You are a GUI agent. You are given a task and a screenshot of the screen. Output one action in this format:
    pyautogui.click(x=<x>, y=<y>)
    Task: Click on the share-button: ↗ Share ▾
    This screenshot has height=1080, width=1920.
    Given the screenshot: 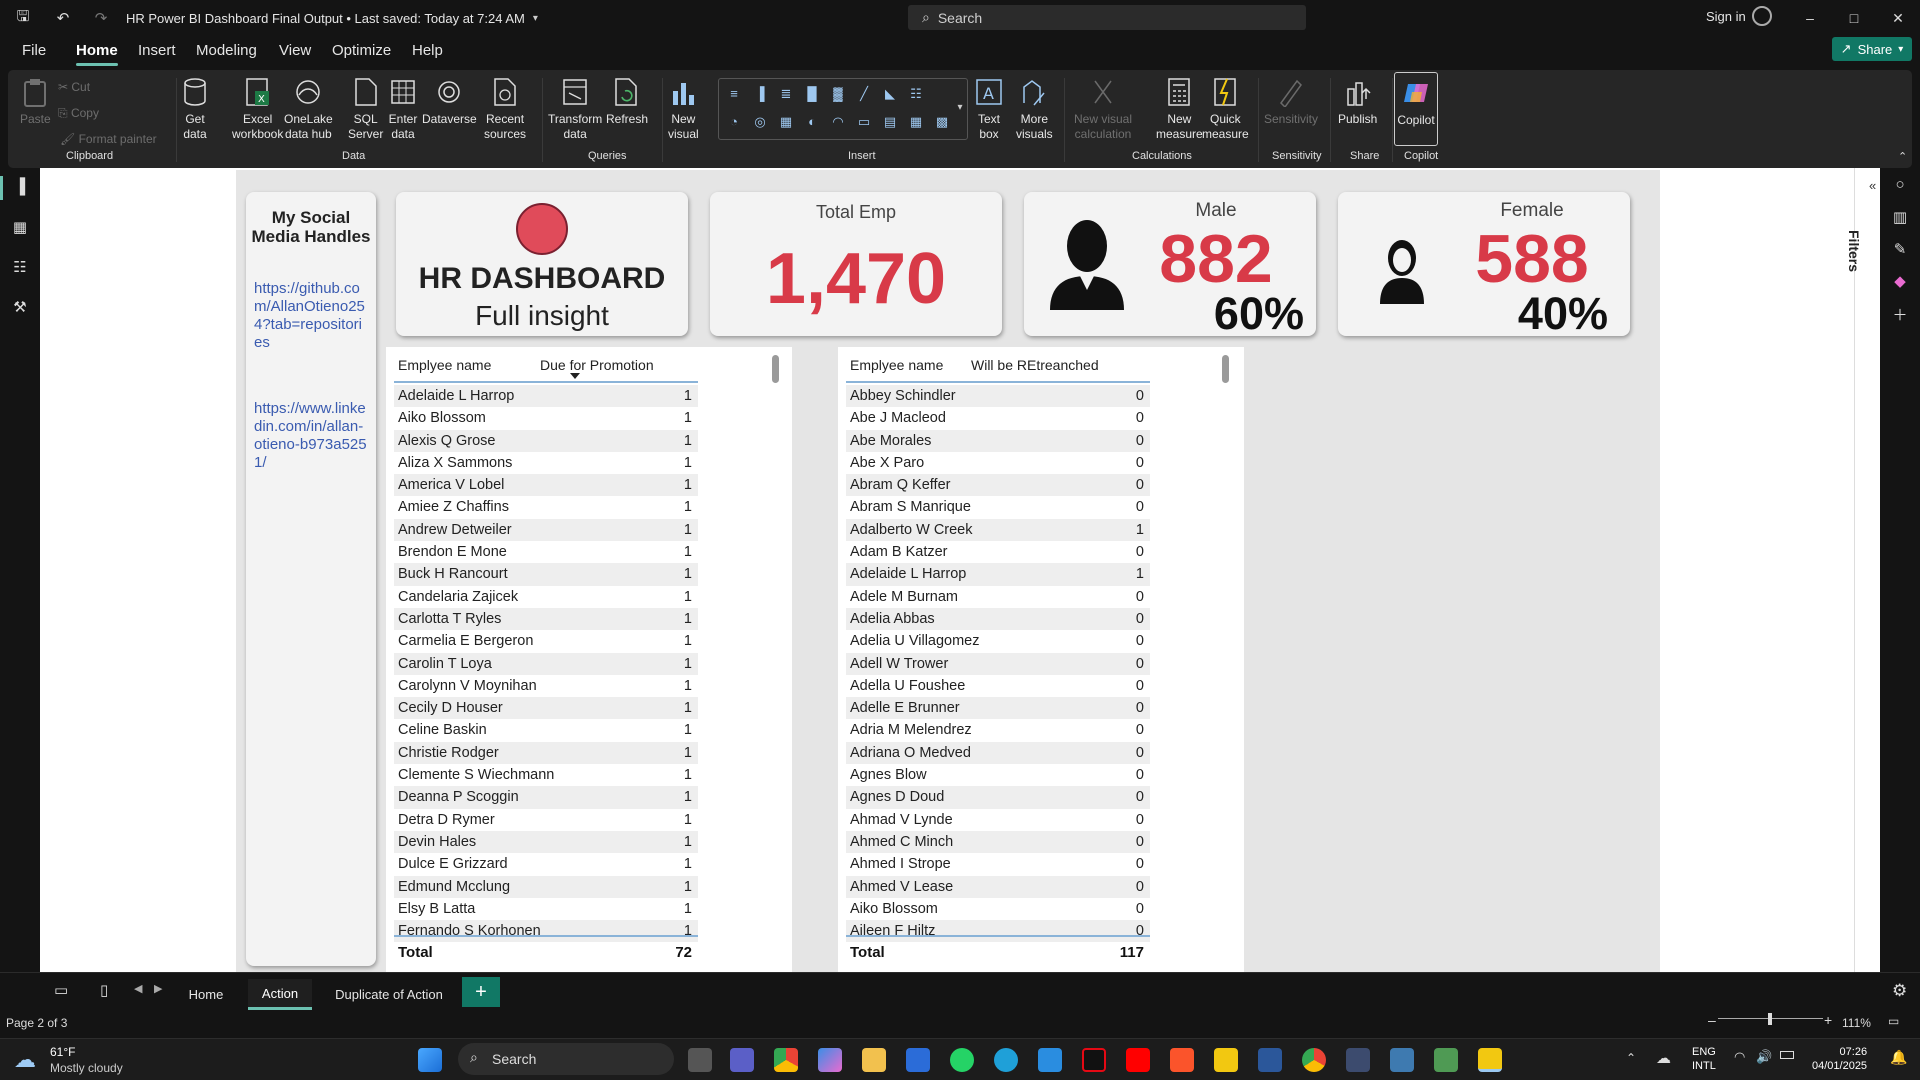 What is the action you would take?
    pyautogui.click(x=1872, y=49)
    